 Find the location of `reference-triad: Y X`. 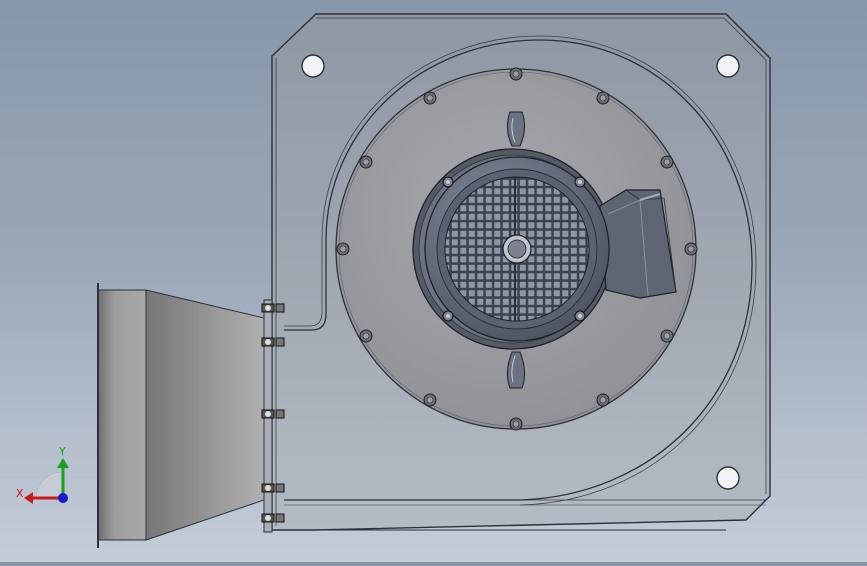

reference-triad: Y X is located at coordinates (42, 474).